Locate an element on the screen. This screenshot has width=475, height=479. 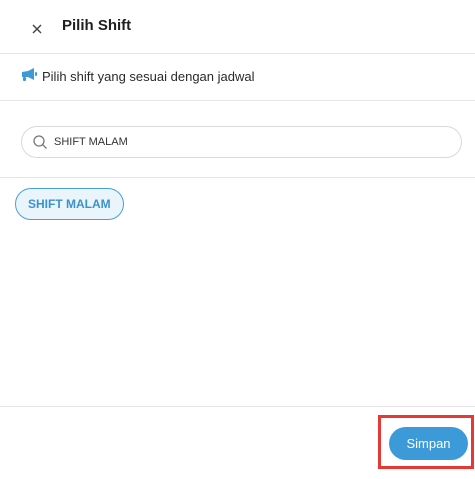
megaphone-icon is located at coordinates (29, 74).